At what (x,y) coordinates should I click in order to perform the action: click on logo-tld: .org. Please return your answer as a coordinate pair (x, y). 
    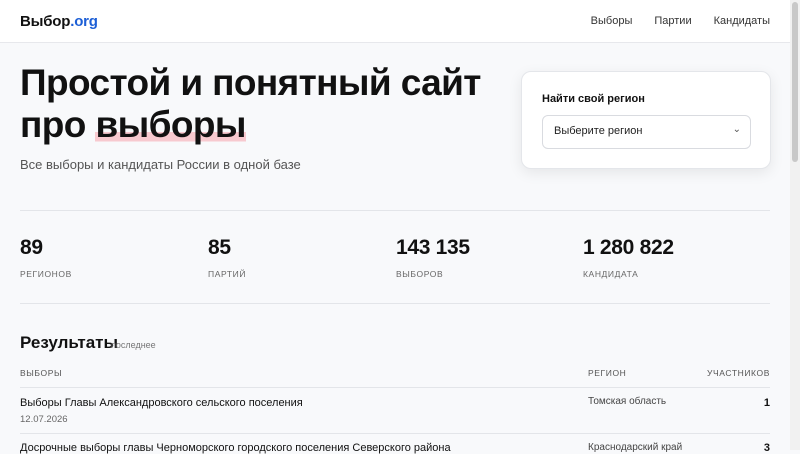
    Looking at the image, I should click on (84, 21).